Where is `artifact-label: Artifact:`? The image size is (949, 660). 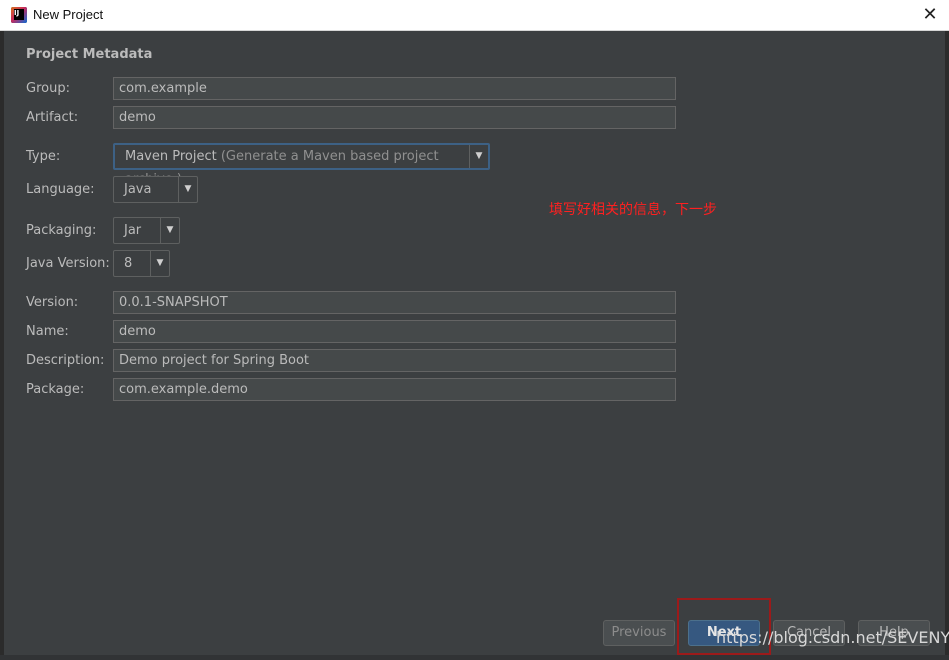
artifact-label: Artifact: is located at coordinates (52, 117).